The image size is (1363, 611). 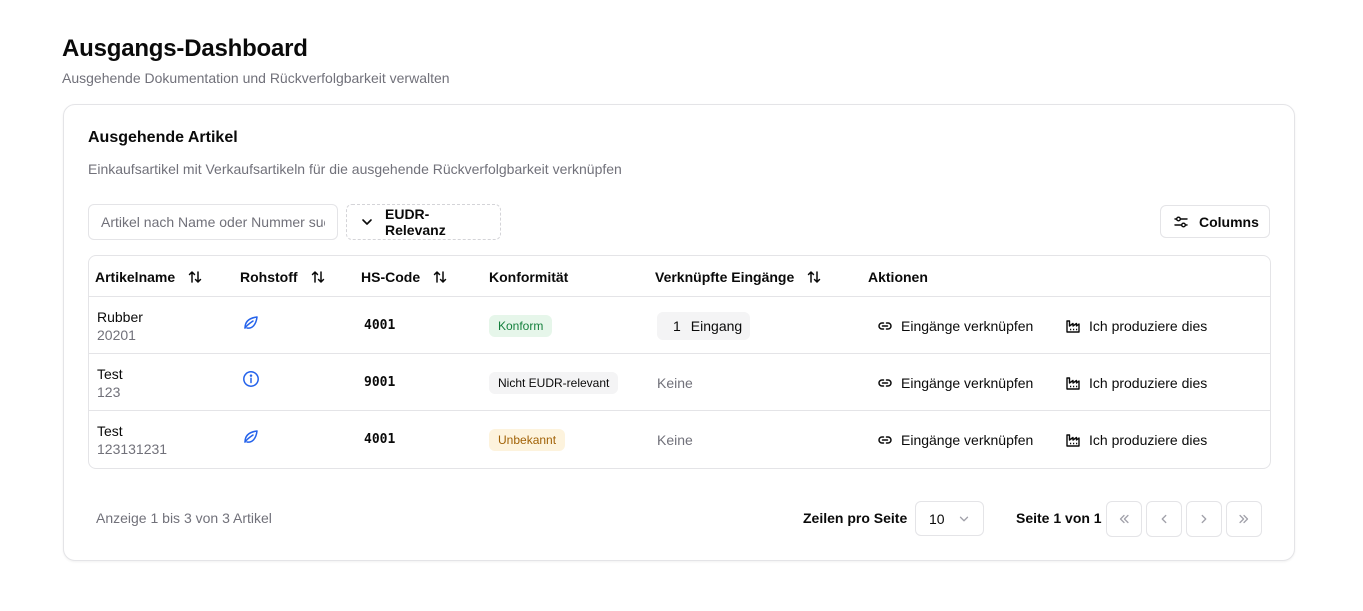 What do you see at coordinates (109, 391) in the screenshot?
I see `article-number: 123` at bounding box center [109, 391].